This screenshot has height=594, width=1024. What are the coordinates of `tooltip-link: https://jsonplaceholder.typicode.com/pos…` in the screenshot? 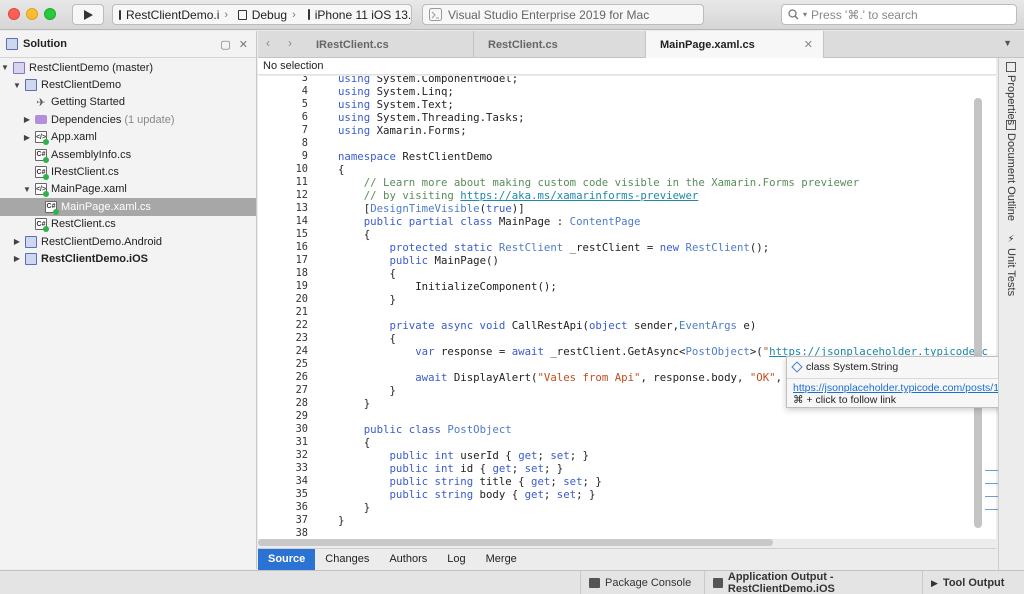 It's located at (896, 388).